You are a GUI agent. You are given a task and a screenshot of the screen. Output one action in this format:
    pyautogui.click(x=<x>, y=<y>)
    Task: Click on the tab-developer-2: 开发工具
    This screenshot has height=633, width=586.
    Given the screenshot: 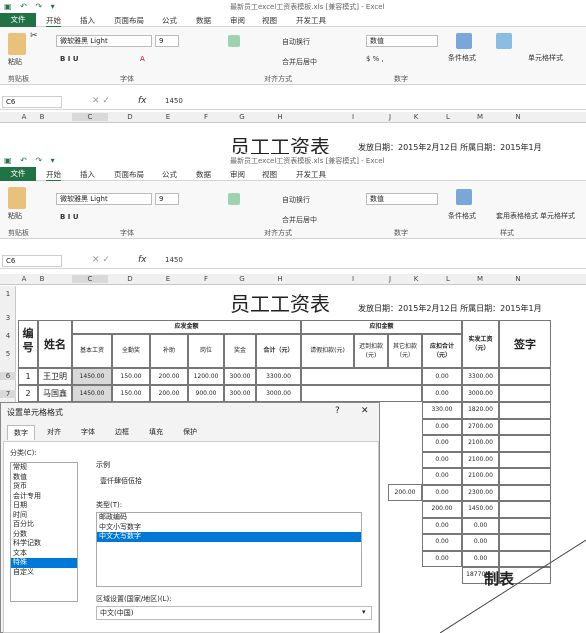 What is the action you would take?
    pyautogui.click(x=311, y=174)
    